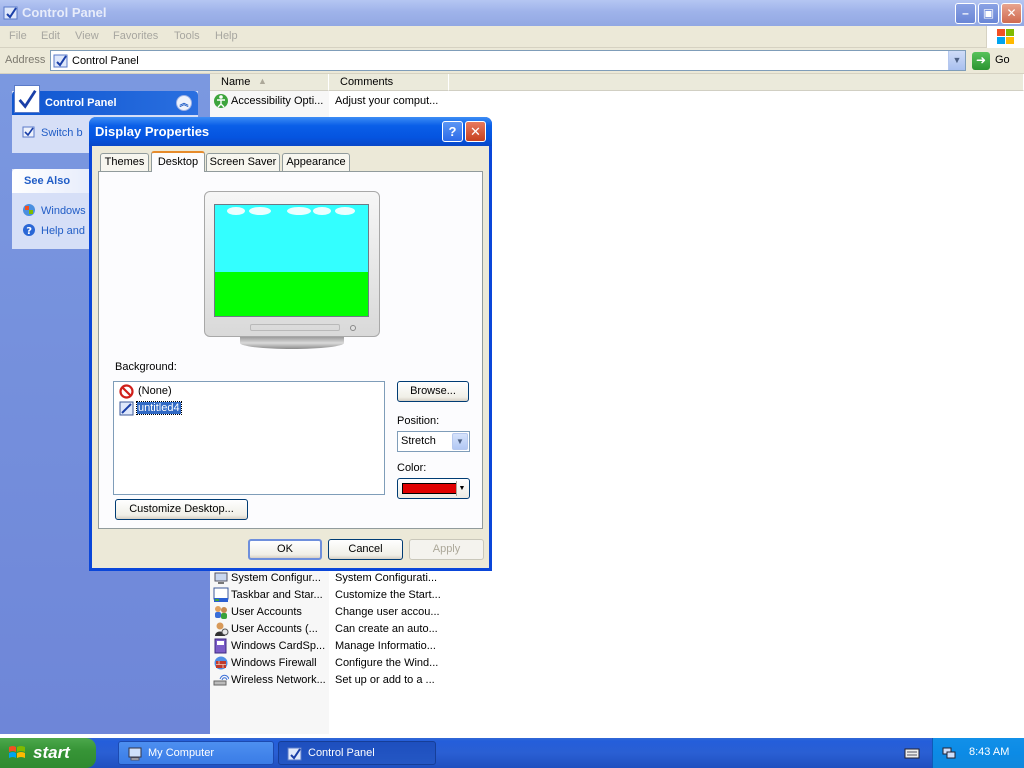 The image size is (1024, 768). I want to click on firewall-icon, so click(221, 663).